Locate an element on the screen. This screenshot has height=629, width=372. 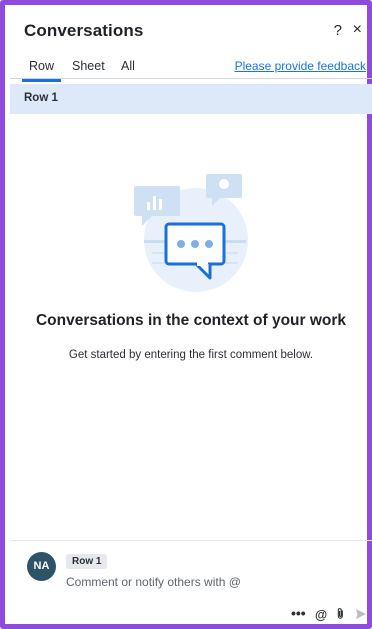
more-icon: ••• is located at coordinates (298, 613).